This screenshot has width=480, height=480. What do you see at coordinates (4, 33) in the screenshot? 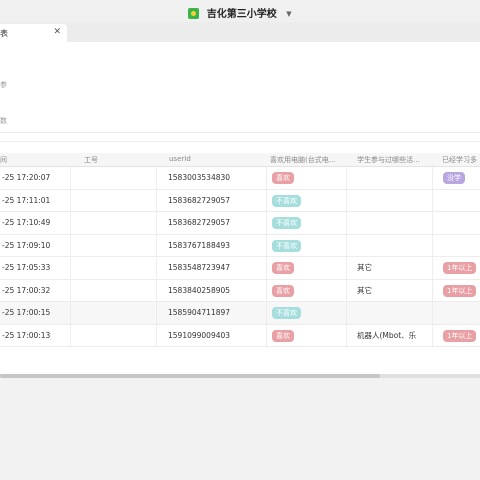
I see `tab-label: 表` at bounding box center [4, 33].